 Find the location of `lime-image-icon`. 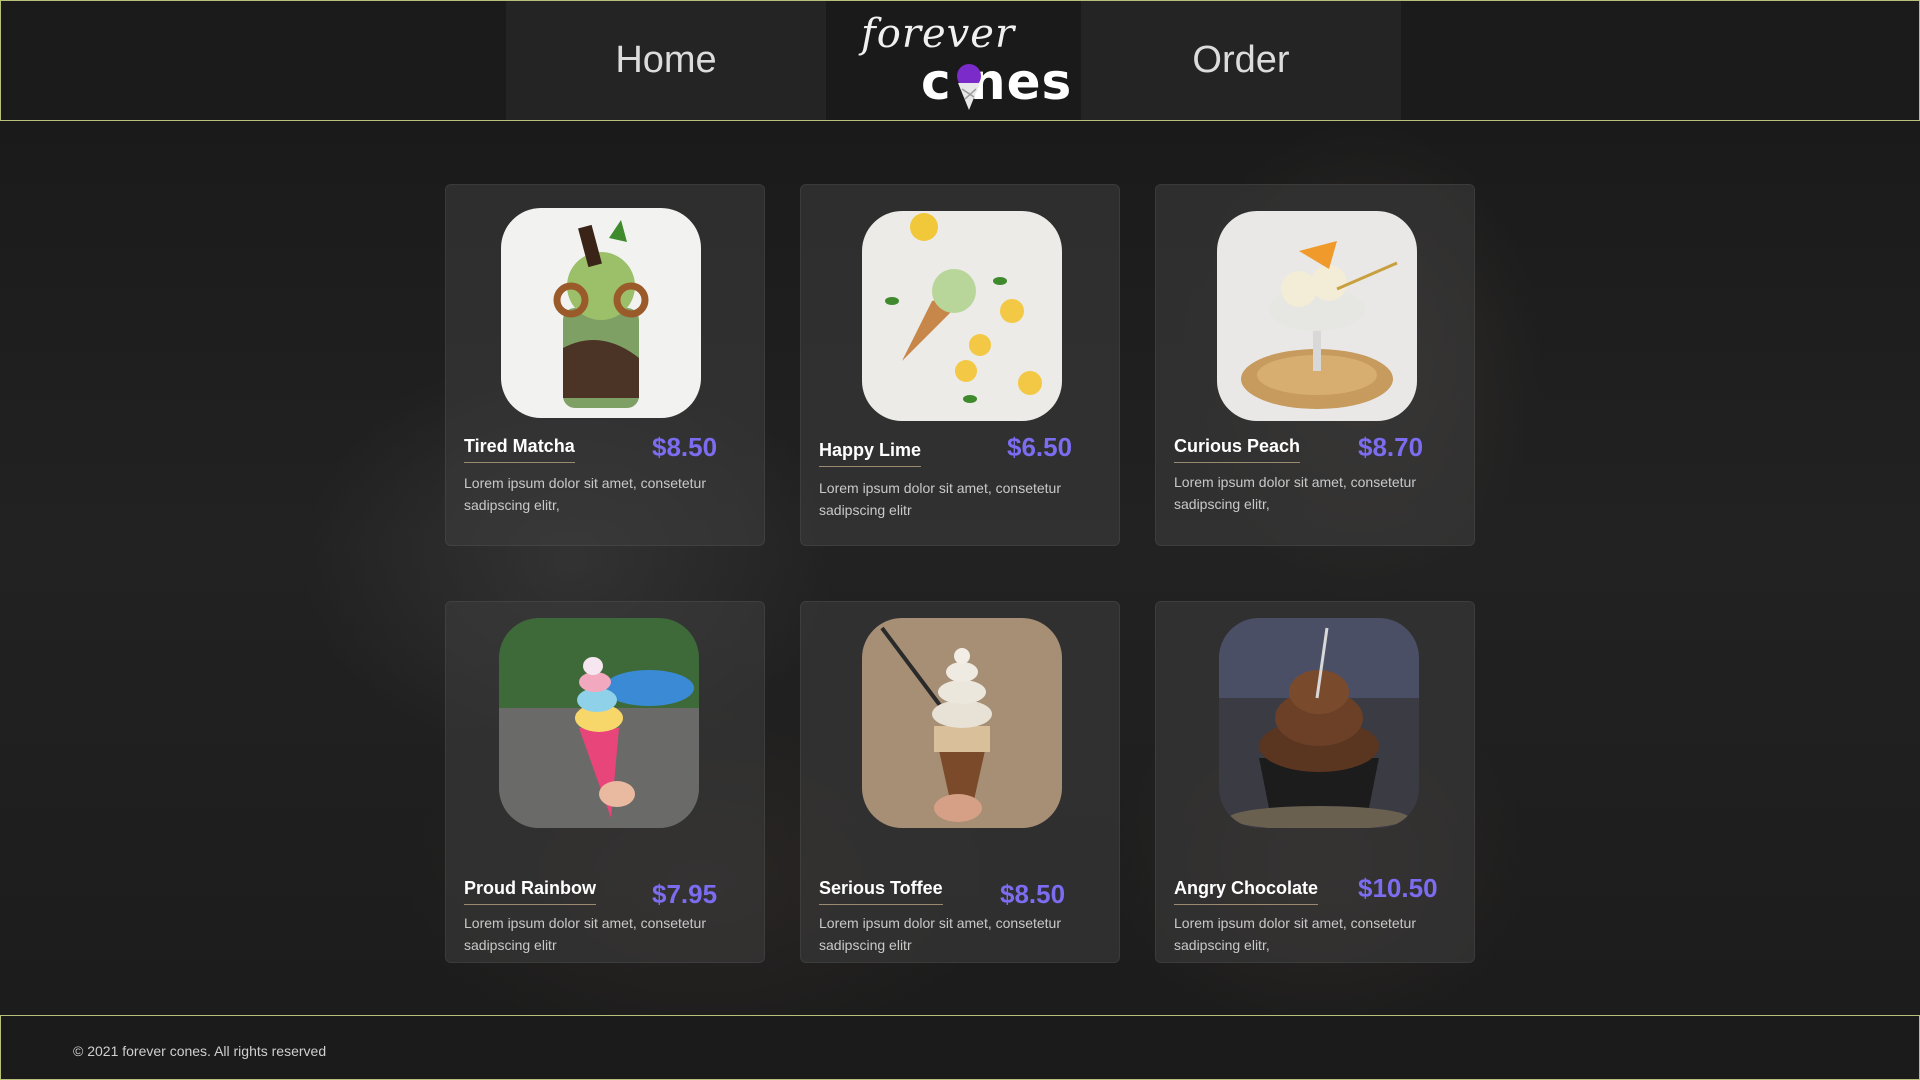

lime-image-icon is located at coordinates (962, 316).